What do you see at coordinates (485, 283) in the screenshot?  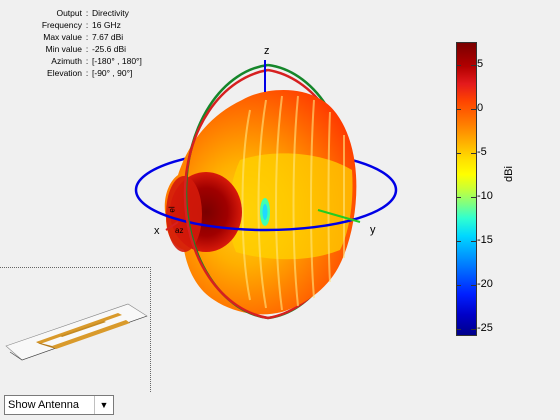 I see `colorbar-tick-label: -20` at bounding box center [485, 283].